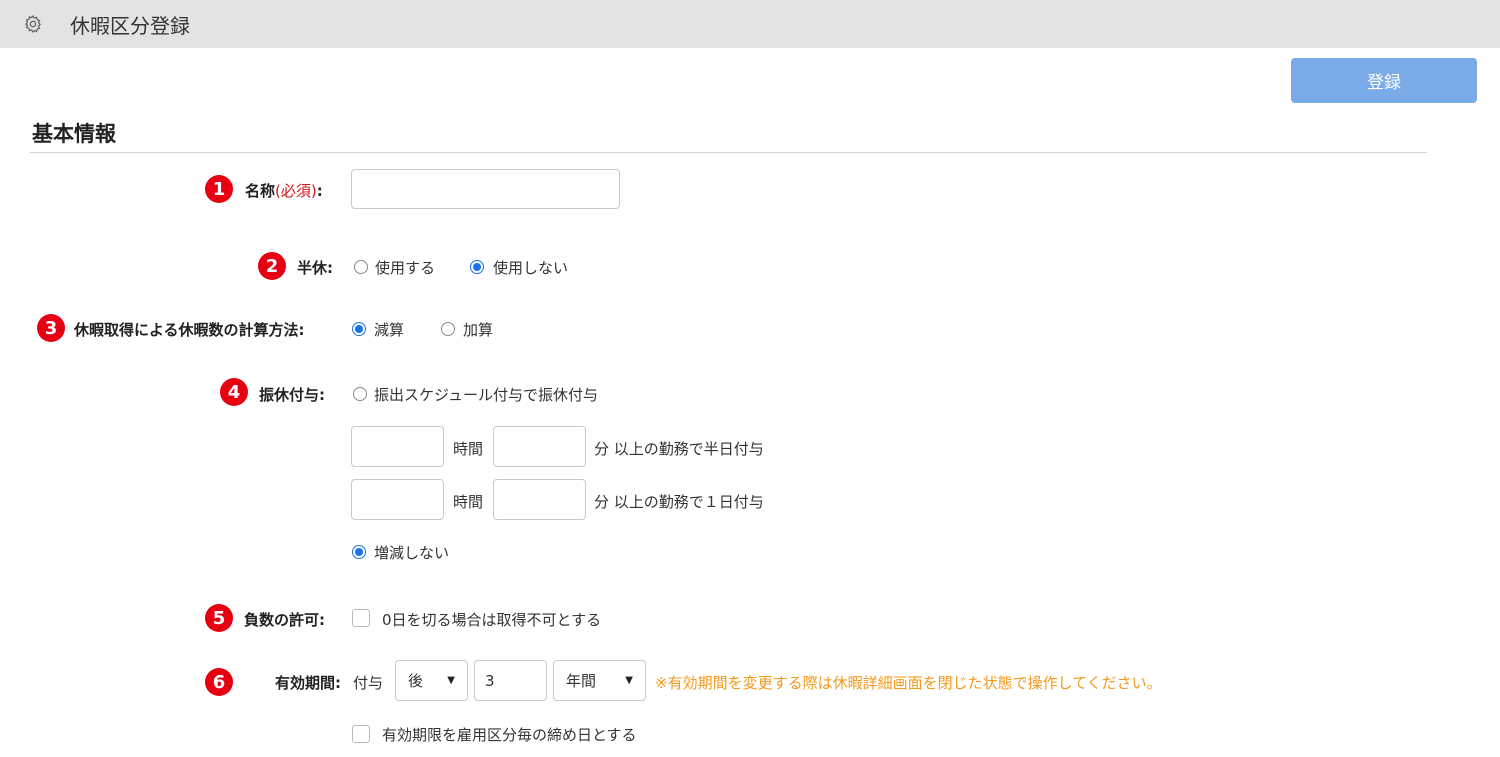  What do you see at coordinates (1384, 80) in the screenshot?
I see `register-button: 登録` at bounding box center [1384, 80].